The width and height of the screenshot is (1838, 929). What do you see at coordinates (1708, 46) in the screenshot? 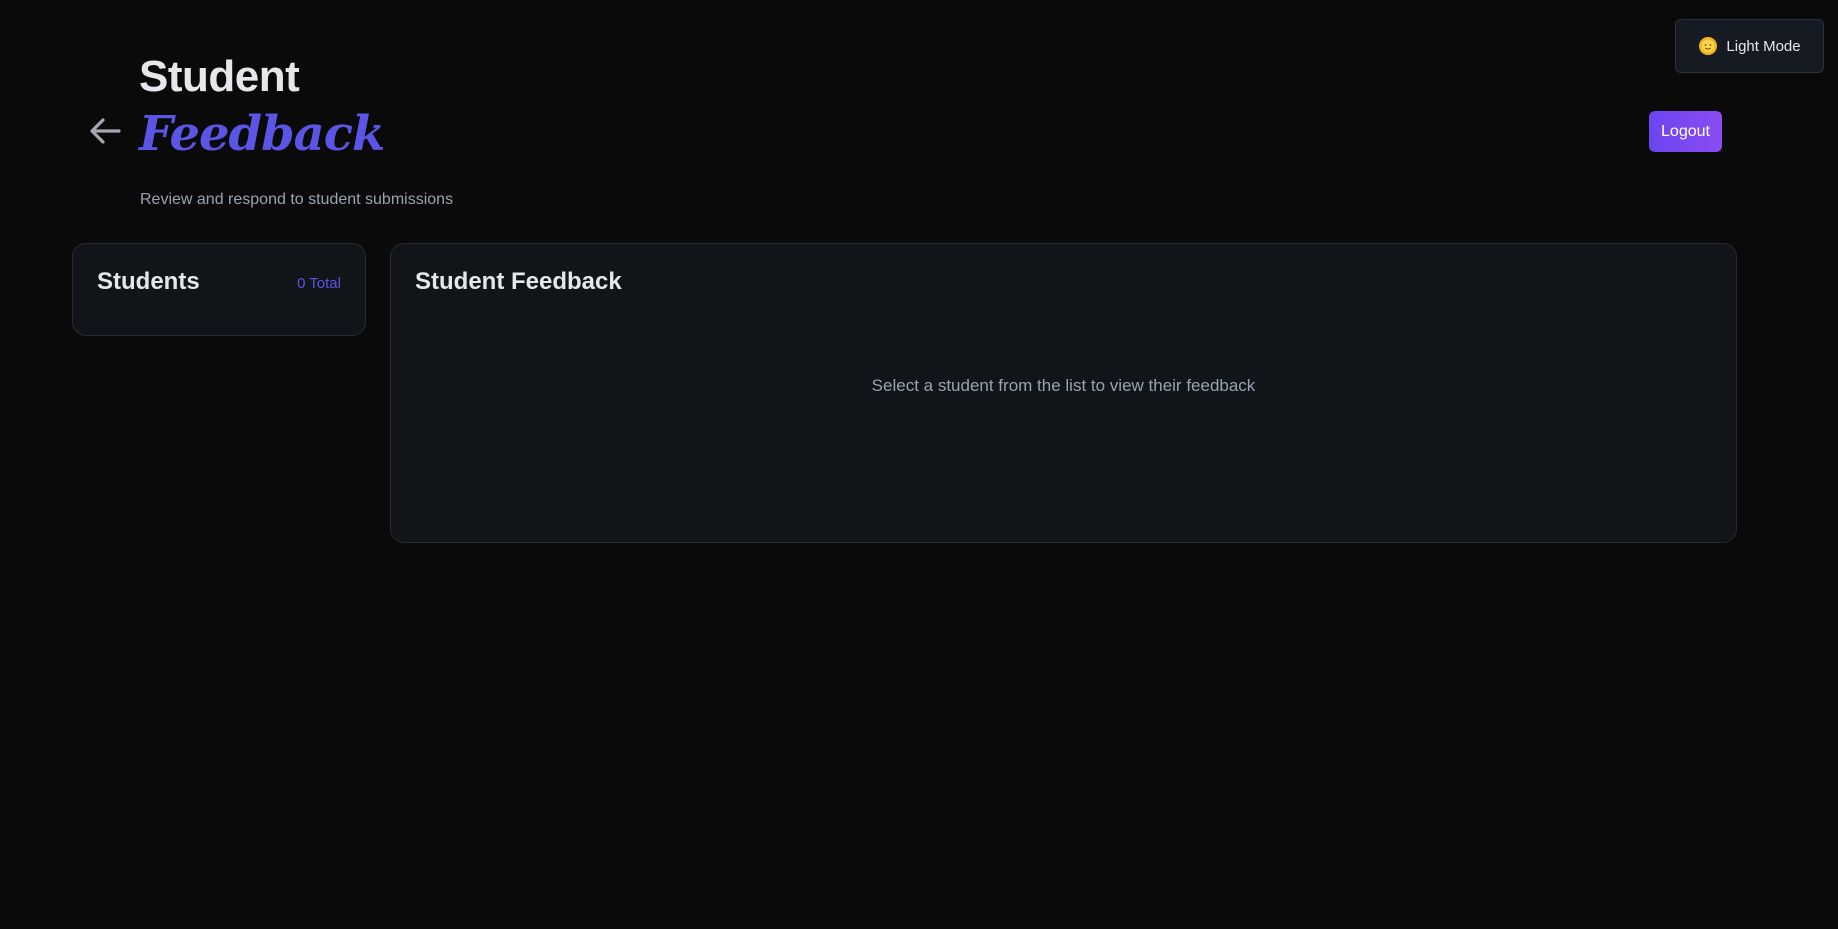
I see `sun-icon` at bounding box center [1708, 46].